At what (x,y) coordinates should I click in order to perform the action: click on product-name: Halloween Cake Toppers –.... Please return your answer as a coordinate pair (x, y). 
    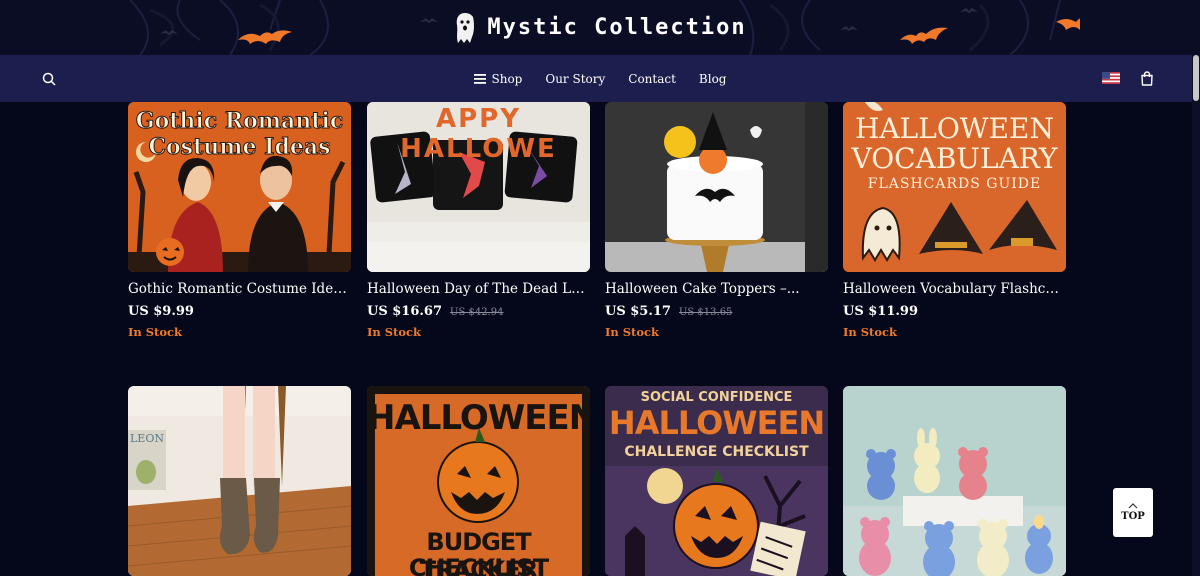
    Looking at the image, I should click on (716, 290).